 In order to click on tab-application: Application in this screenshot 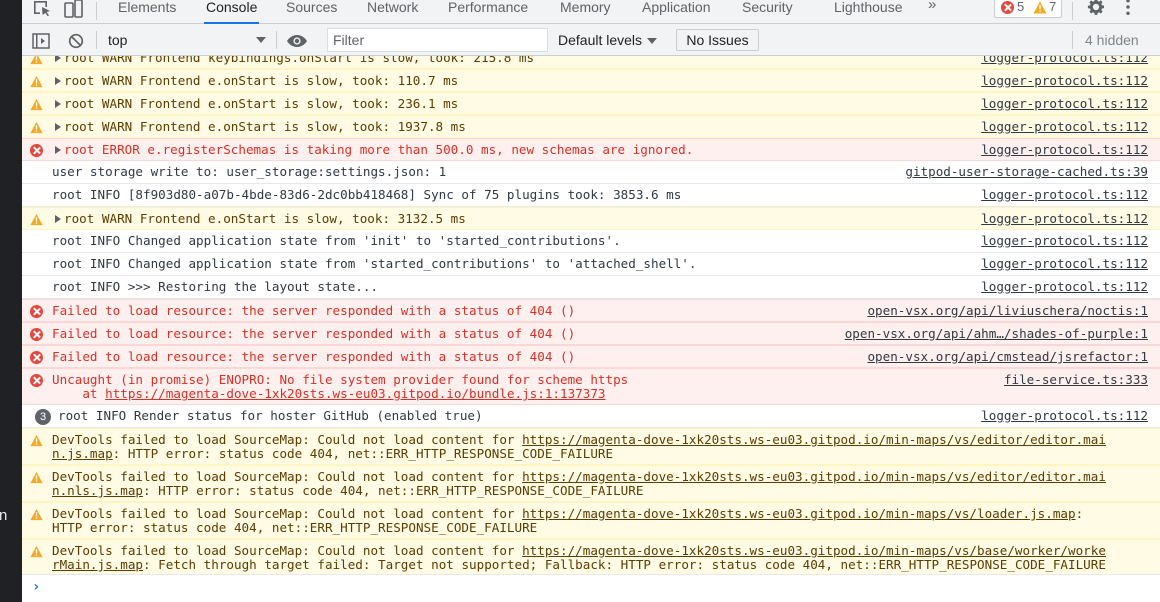, I will do `click(676, 12)`.